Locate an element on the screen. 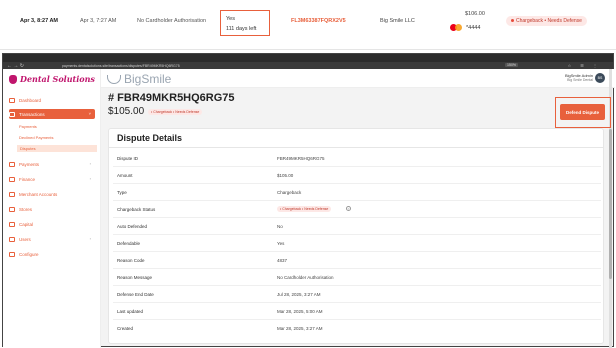  detail-row: Defense End Date Jul 28, 2025, 3:27 AM is located at coordinates (356, 295).